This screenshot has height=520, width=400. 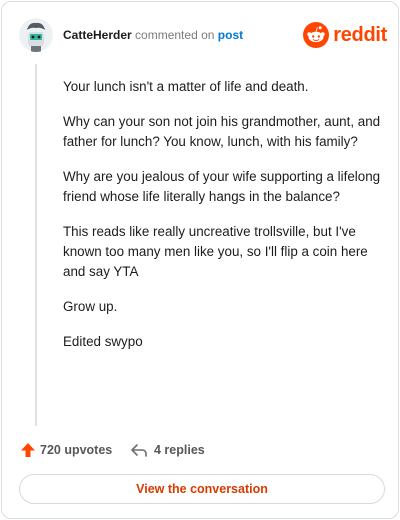 I want to click on reddit-snoo-icon, so click(x=316, y=35).